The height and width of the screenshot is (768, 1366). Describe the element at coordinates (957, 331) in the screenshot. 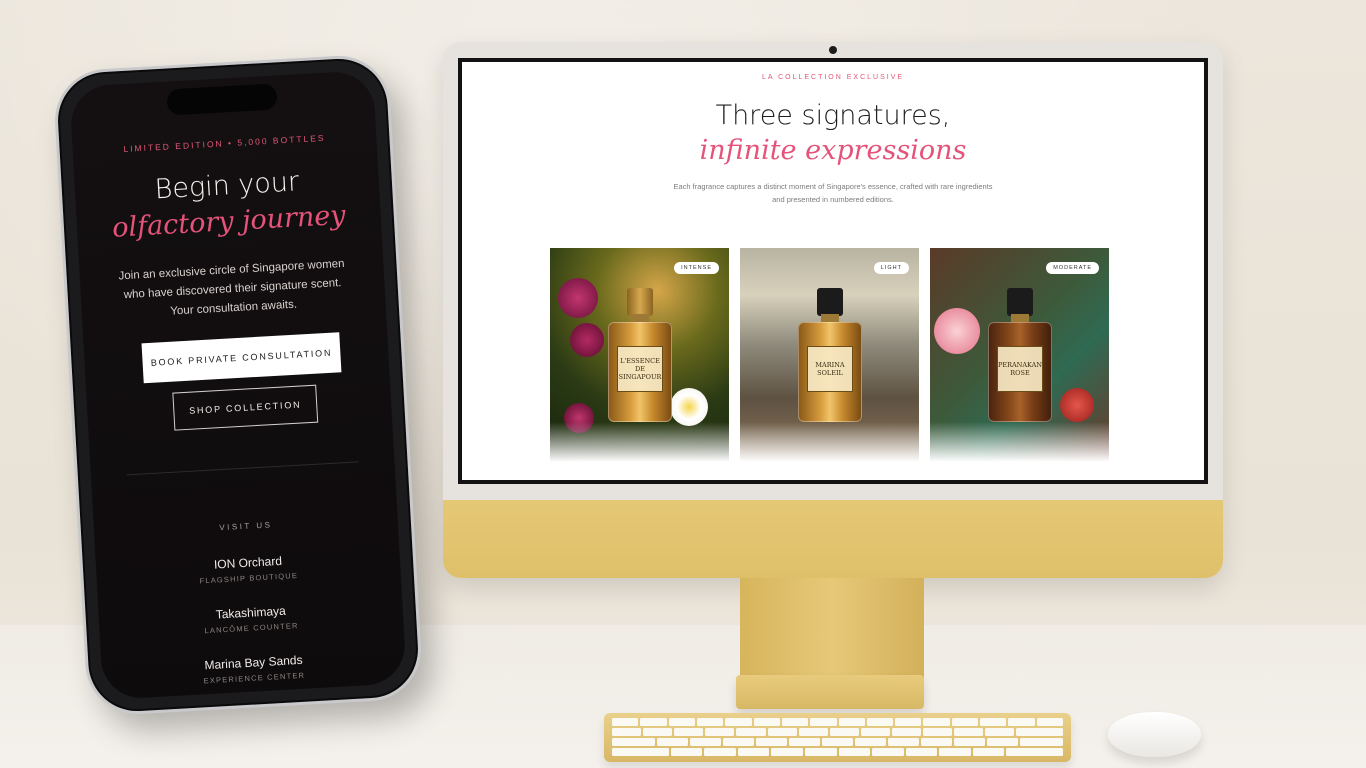

I see `peony-flower` at that location.